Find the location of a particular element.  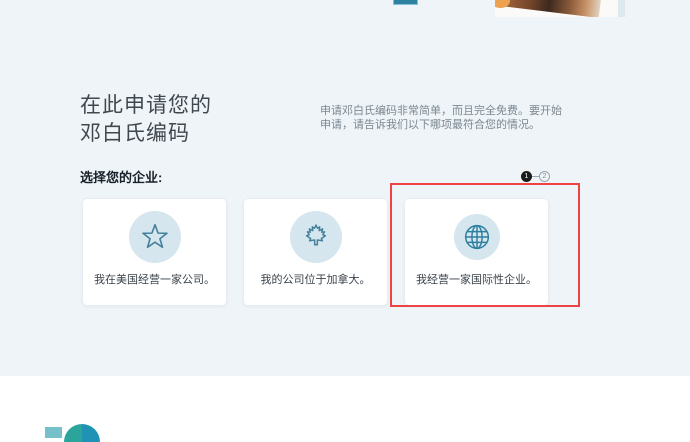

card-canada-company: 我的公司位于加拿大。 is located at coordinates (315, 252).